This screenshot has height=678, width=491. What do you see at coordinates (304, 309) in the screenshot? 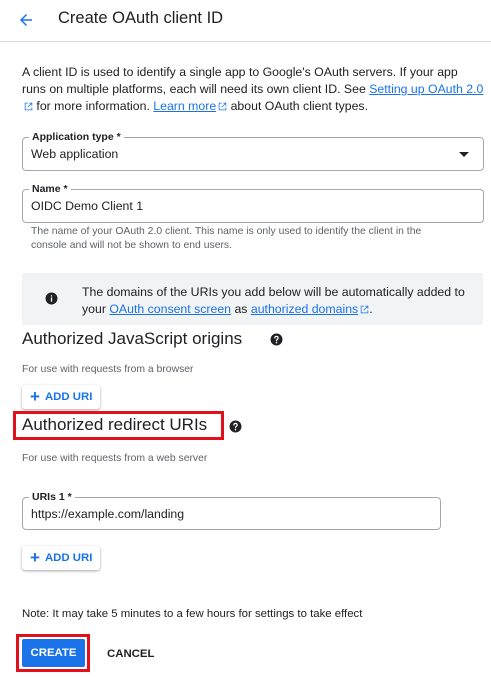
I see `authorized-domains-link: authorized domains` at bounding box center [304, 309].